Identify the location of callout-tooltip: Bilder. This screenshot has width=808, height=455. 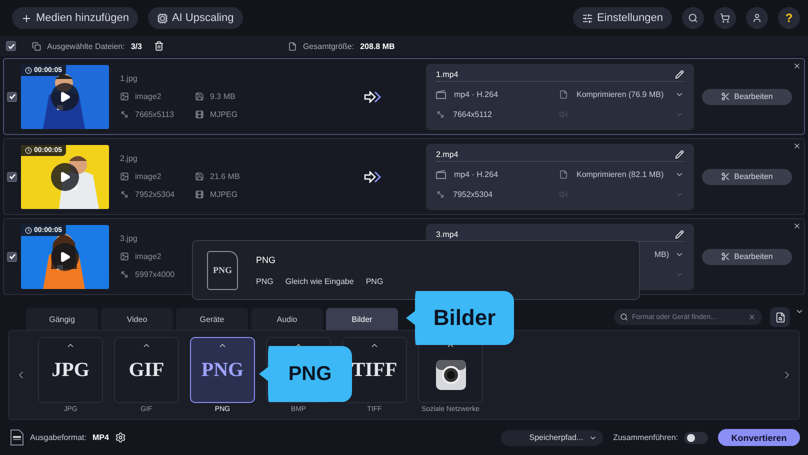
(460, 318).